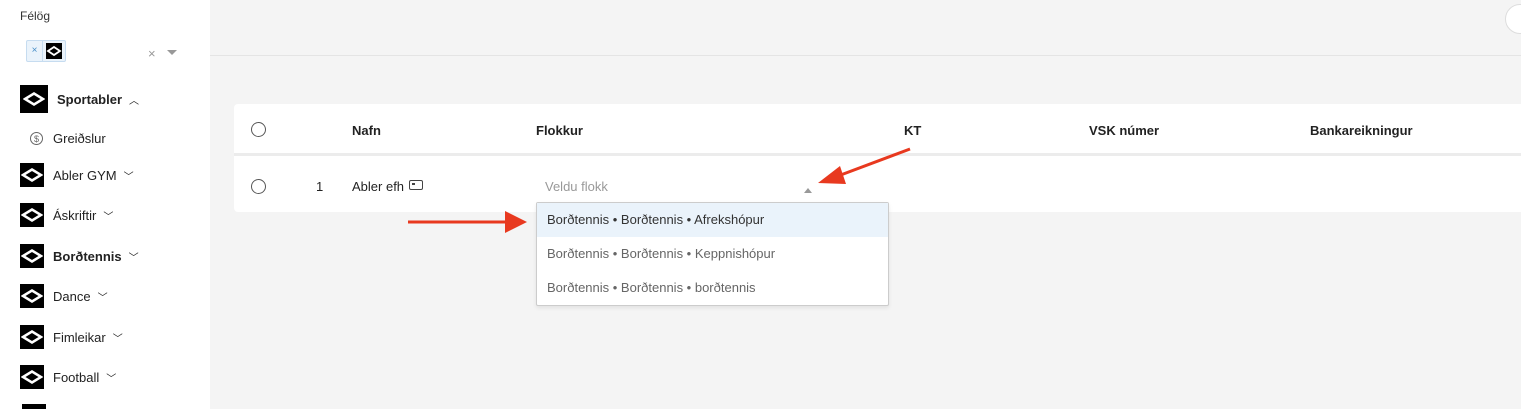  I want to click on column-header-vsk: VSK númer, so click(1124, 130).